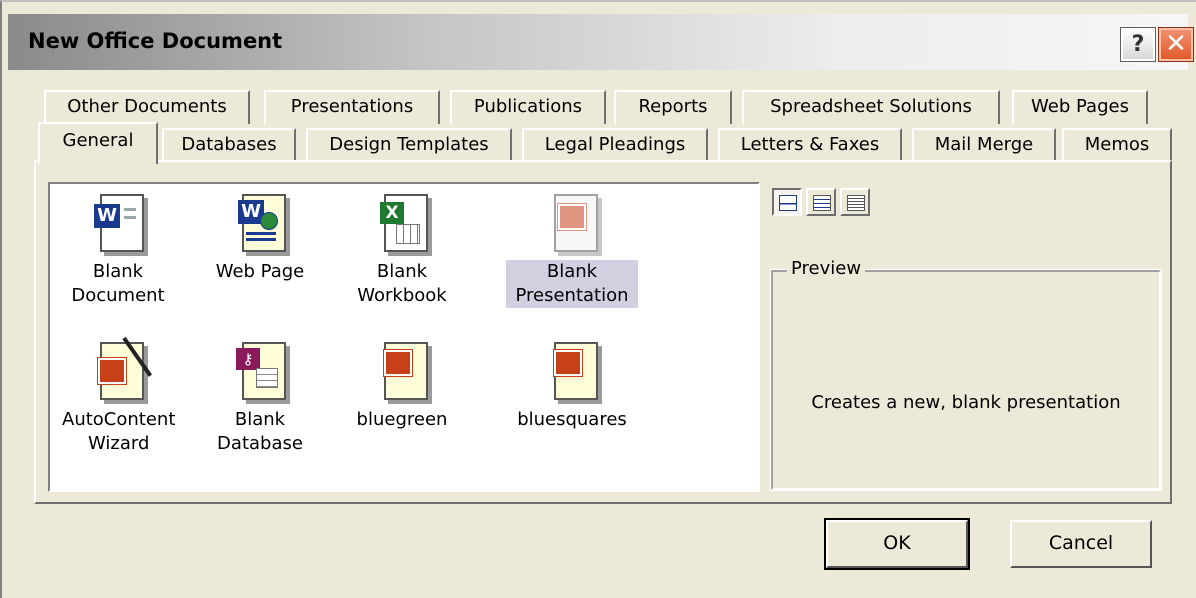 This screenshot has height=598, width=1196. I want to click on template-item: AutoContent Wizard, so click(118, 396).